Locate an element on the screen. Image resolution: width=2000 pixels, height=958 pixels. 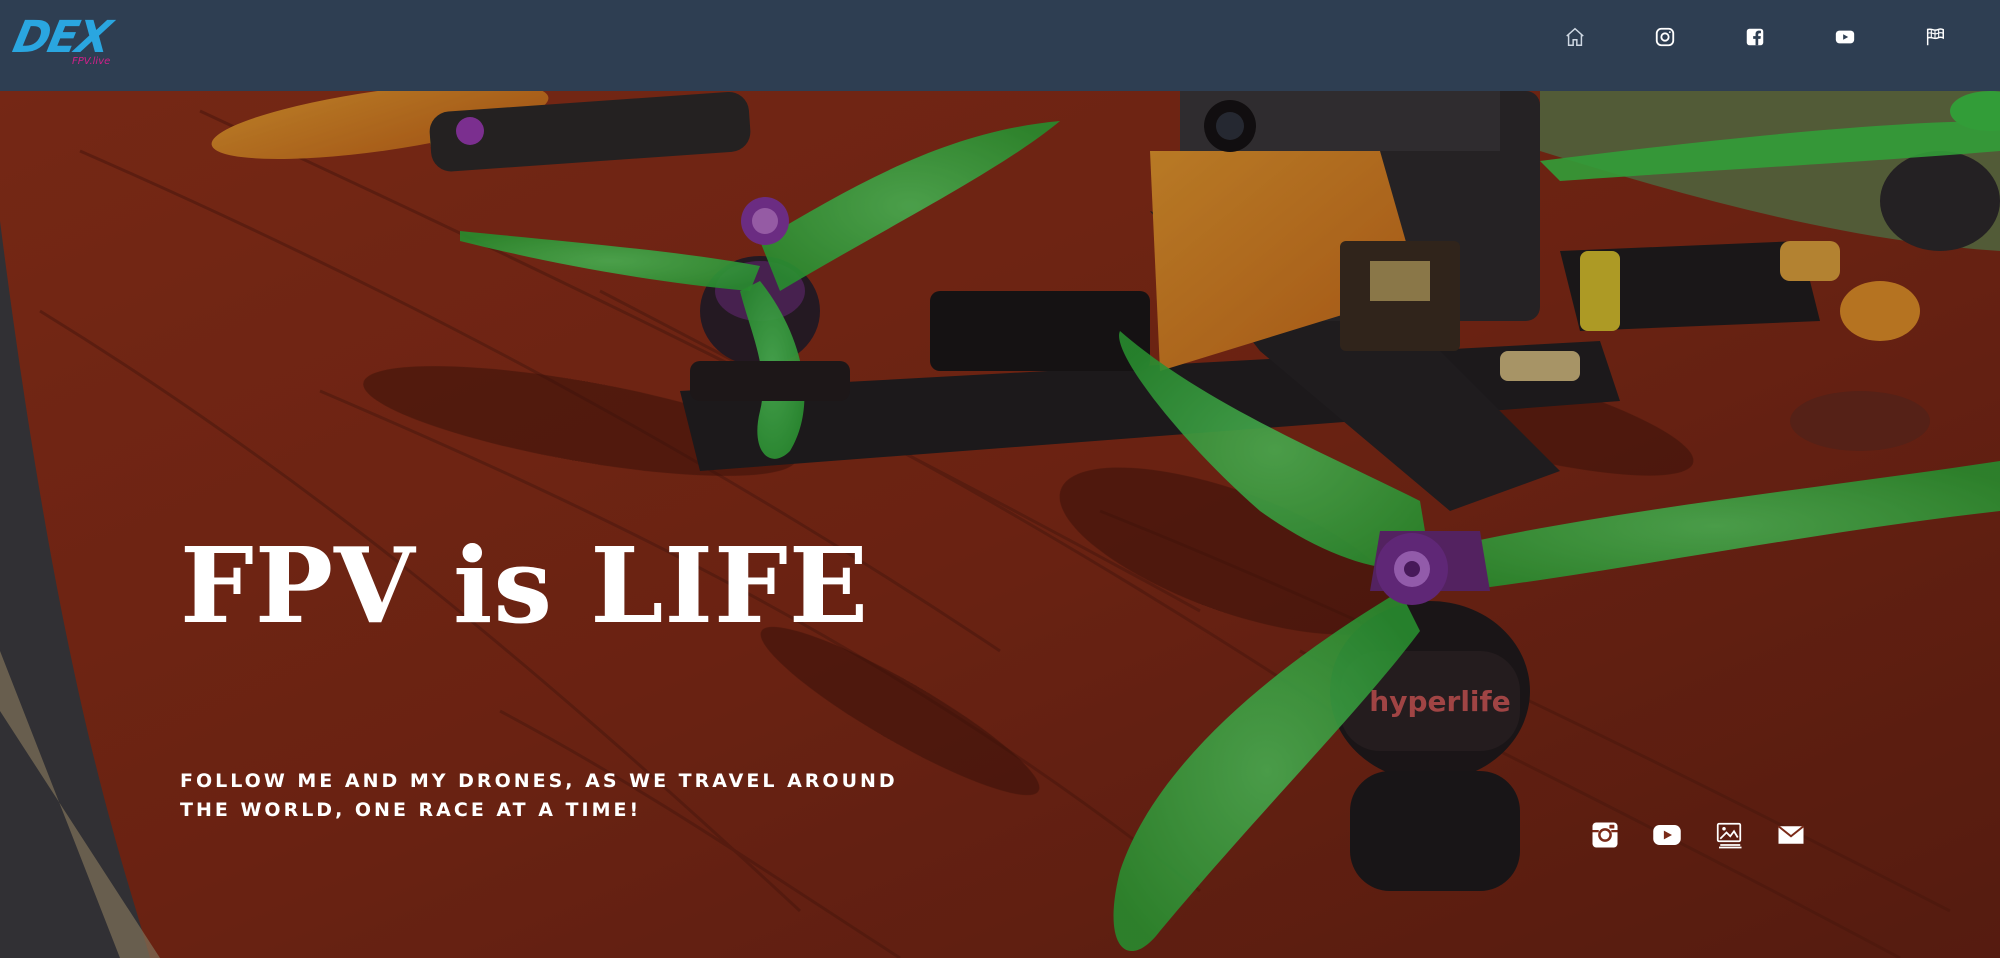
hero-social-links is located at coordinates (1708, 836).